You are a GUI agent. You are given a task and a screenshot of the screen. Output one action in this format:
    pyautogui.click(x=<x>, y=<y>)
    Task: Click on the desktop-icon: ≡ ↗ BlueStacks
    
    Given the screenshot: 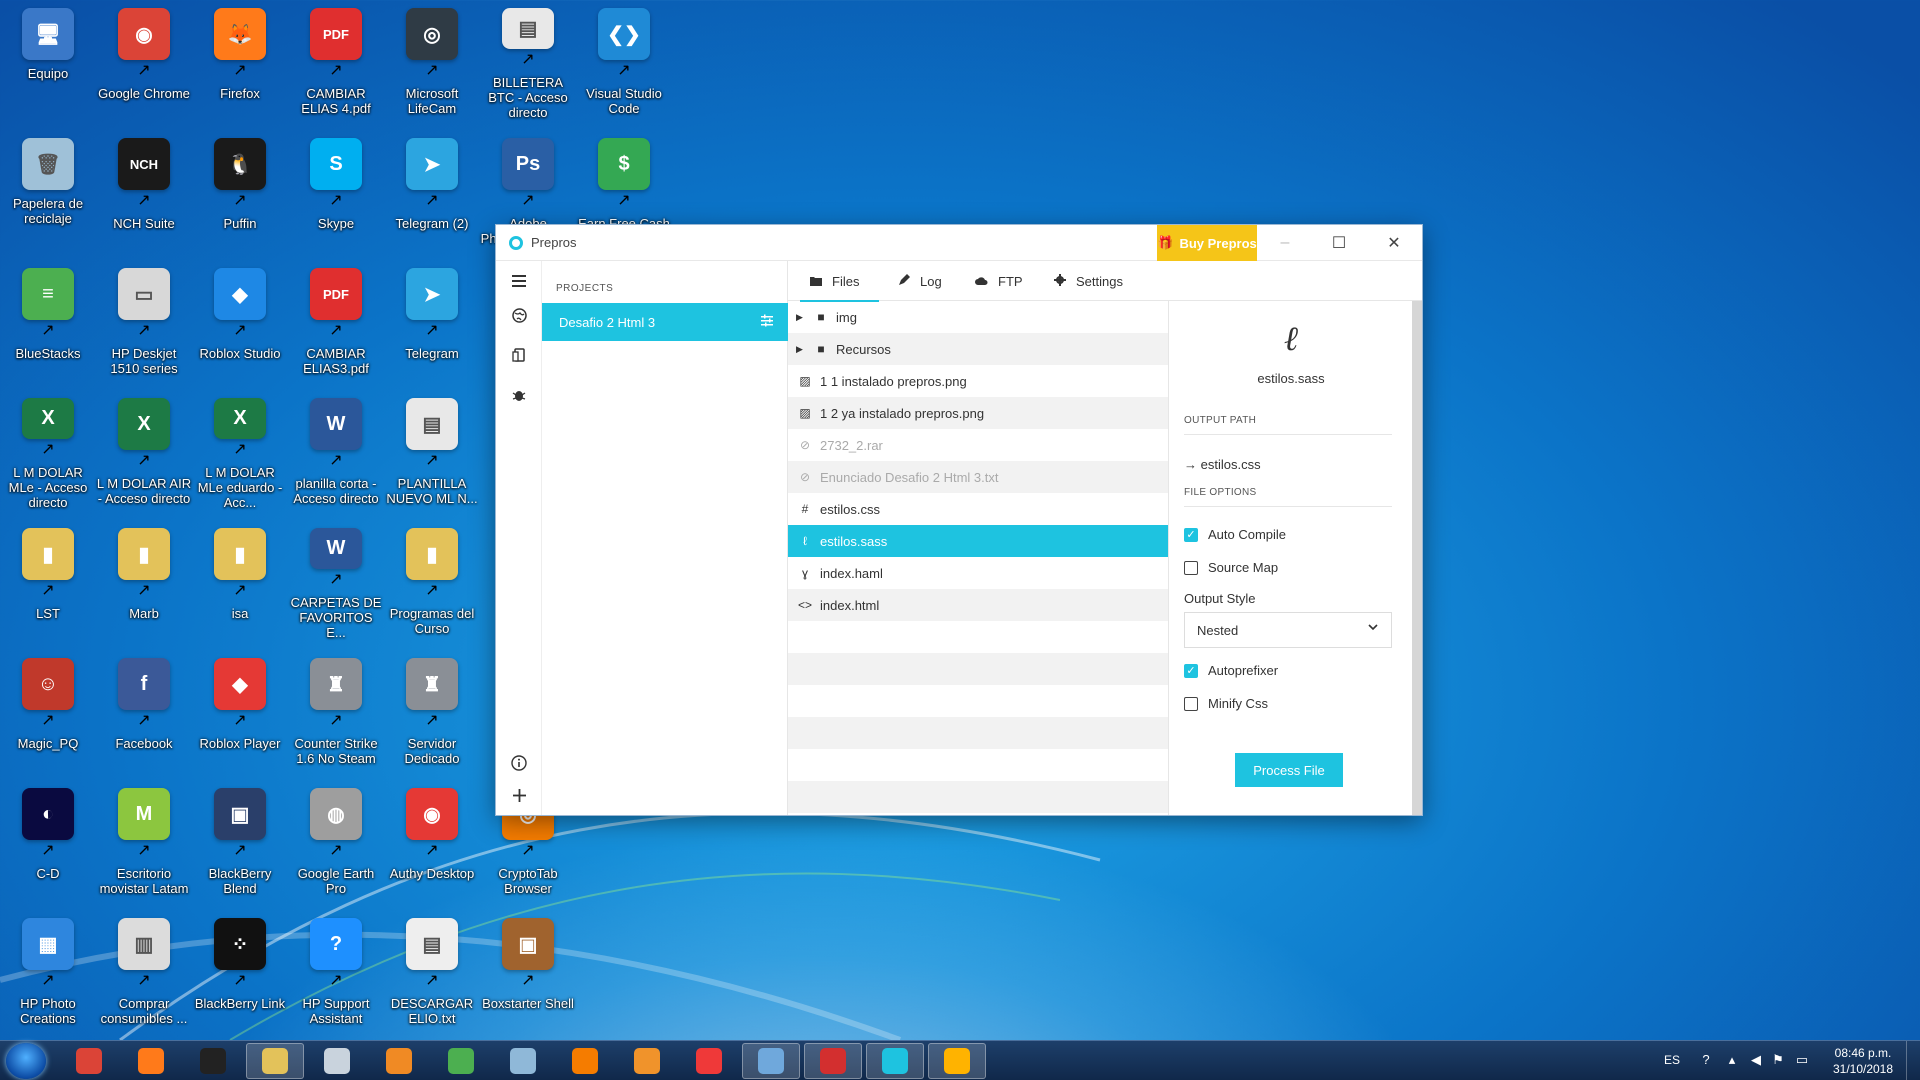 What is the action you would take?
    pyautogui.click(x=48, y=320)
    